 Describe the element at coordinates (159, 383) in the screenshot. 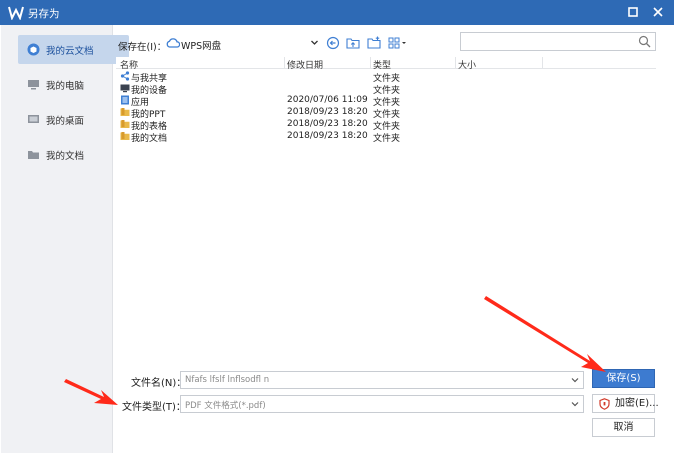

I see `filename-label: 文件名(N)：` at that location.